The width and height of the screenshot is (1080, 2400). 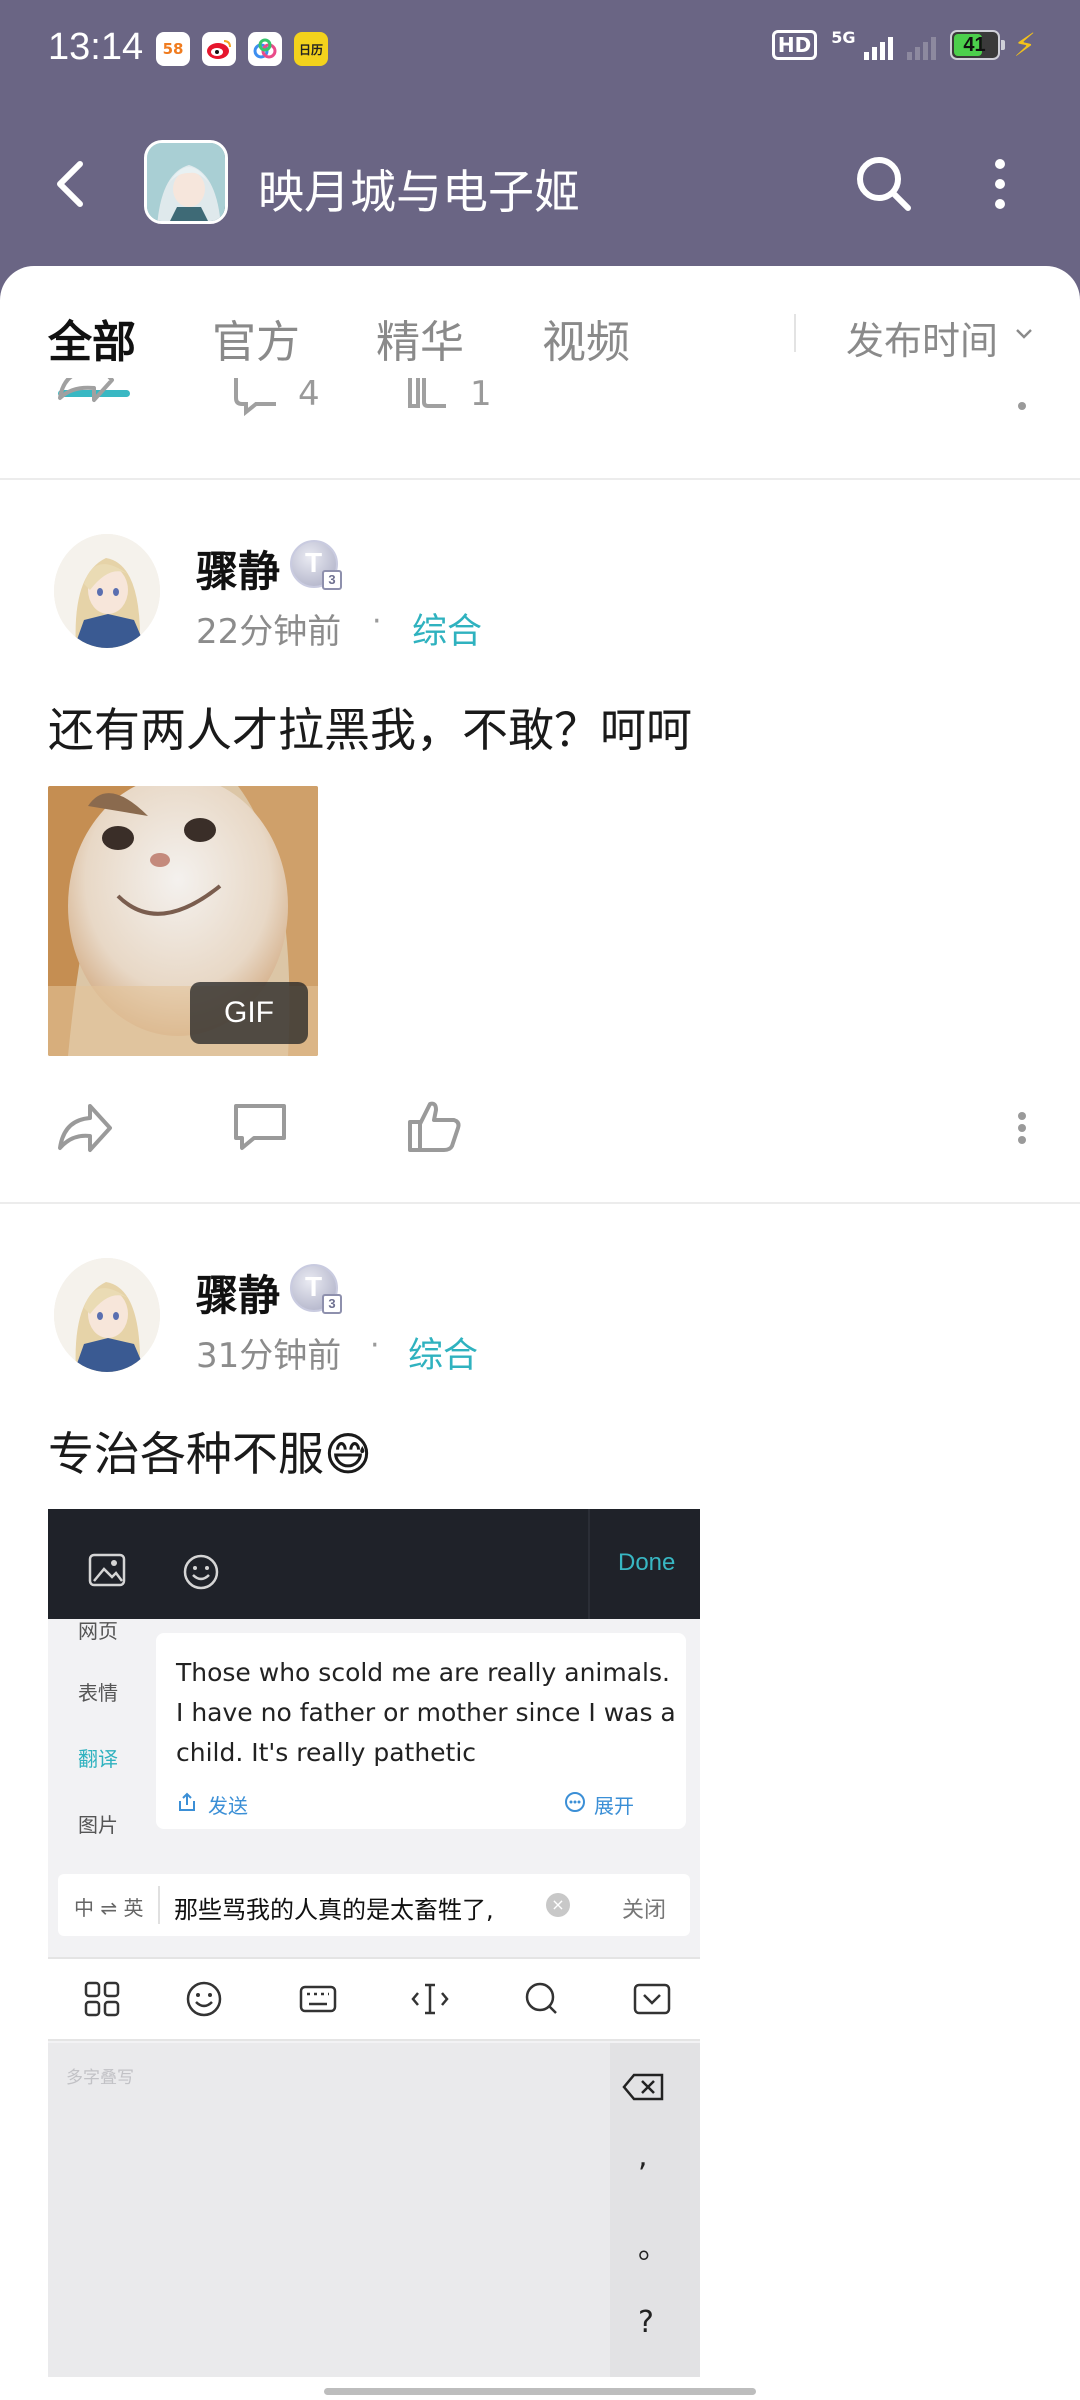 I want to click on side-item-active: 翻译, so click(x=98, y=1759).